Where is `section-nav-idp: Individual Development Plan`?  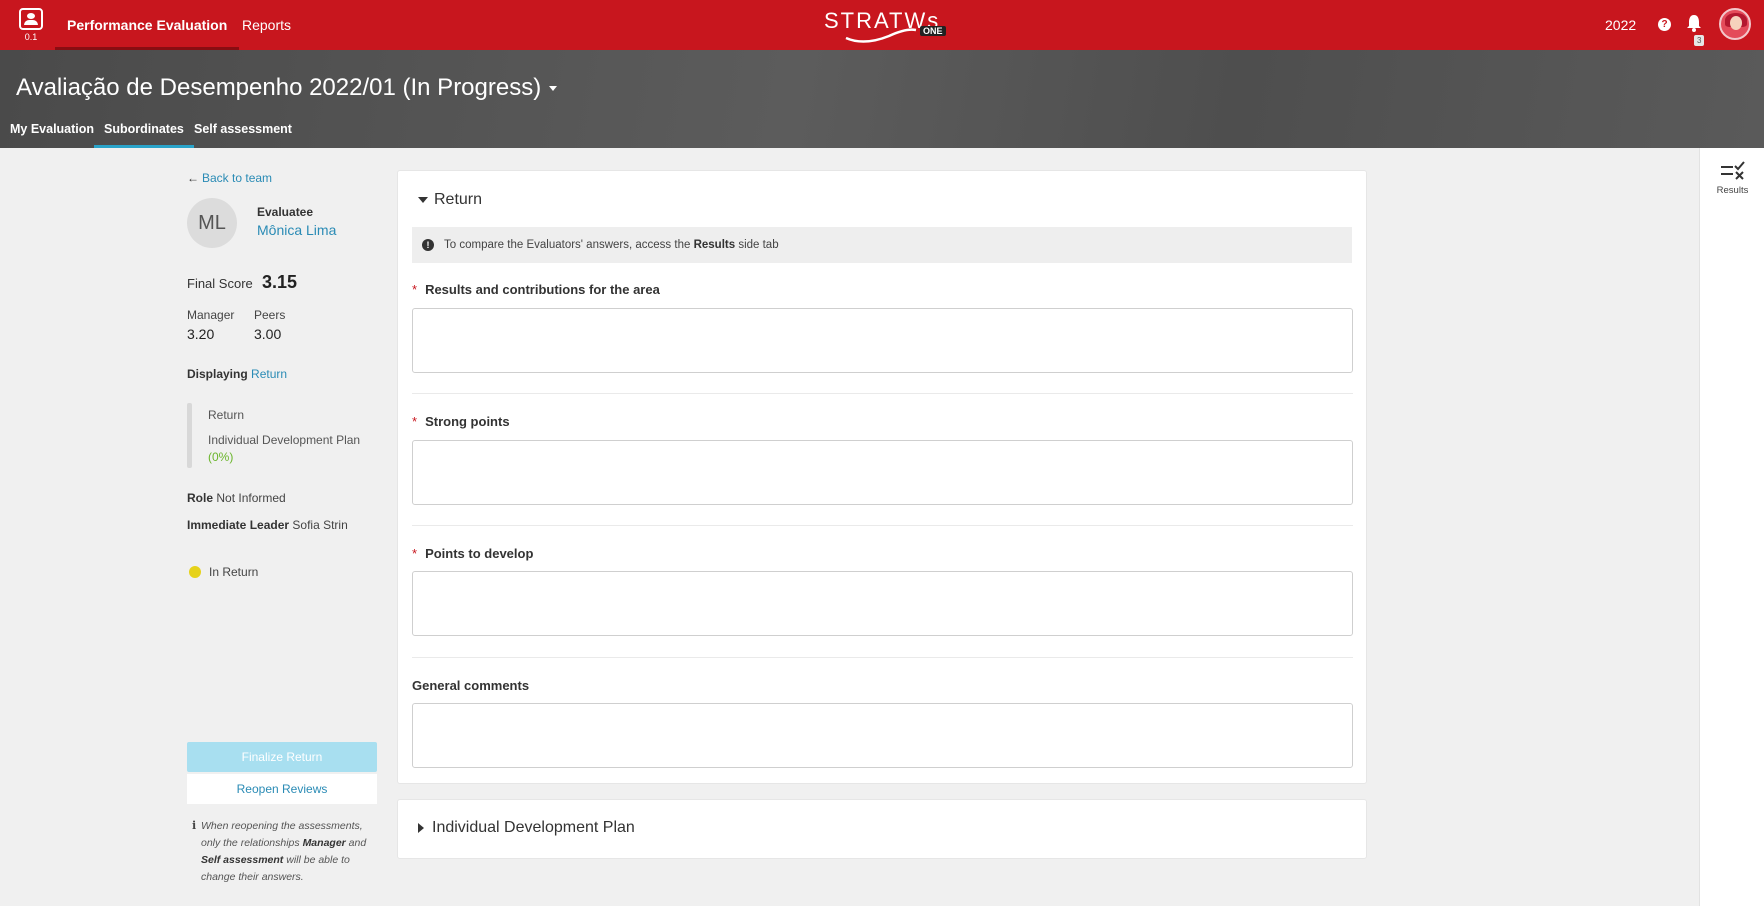
section-nav-idp: Individual Development Plan is located at coordinates (284, 440).